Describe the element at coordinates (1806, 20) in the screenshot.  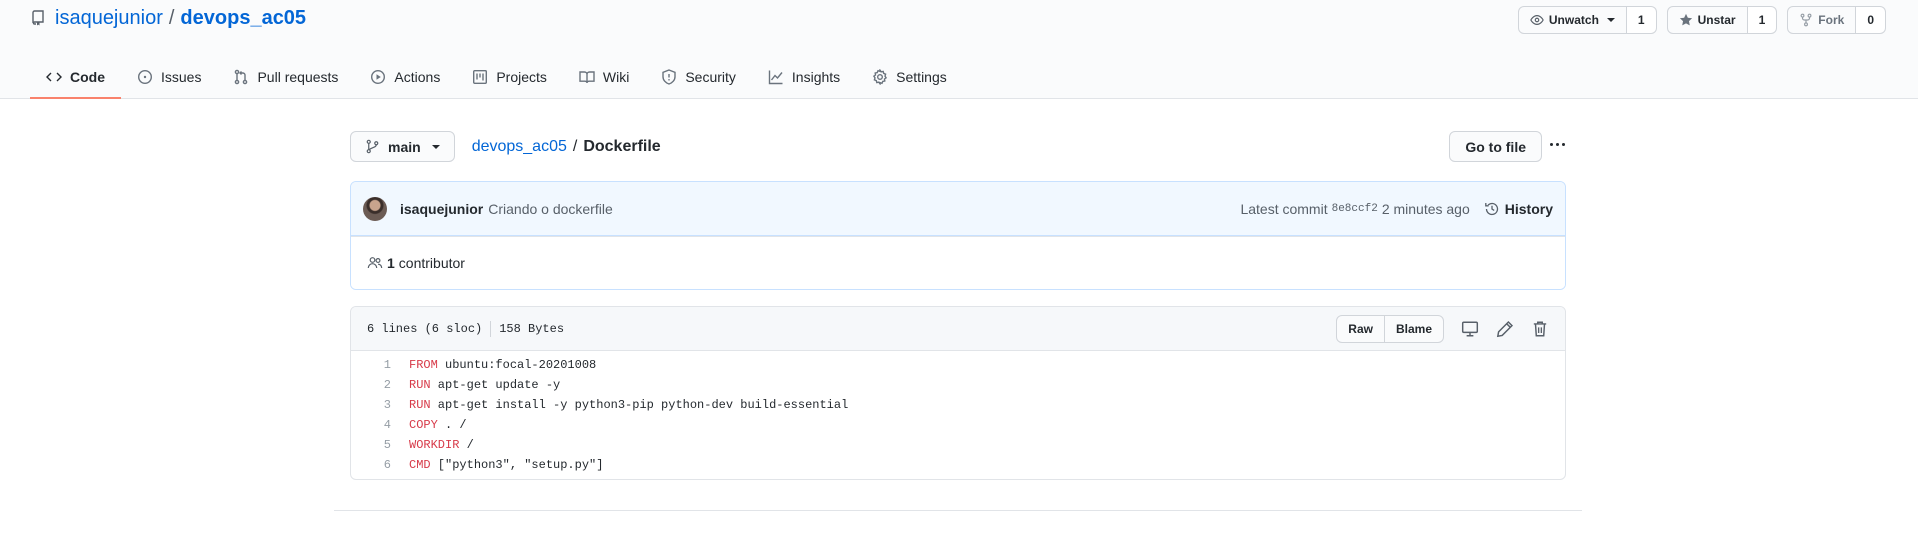
I see `fork-icon` at that location.